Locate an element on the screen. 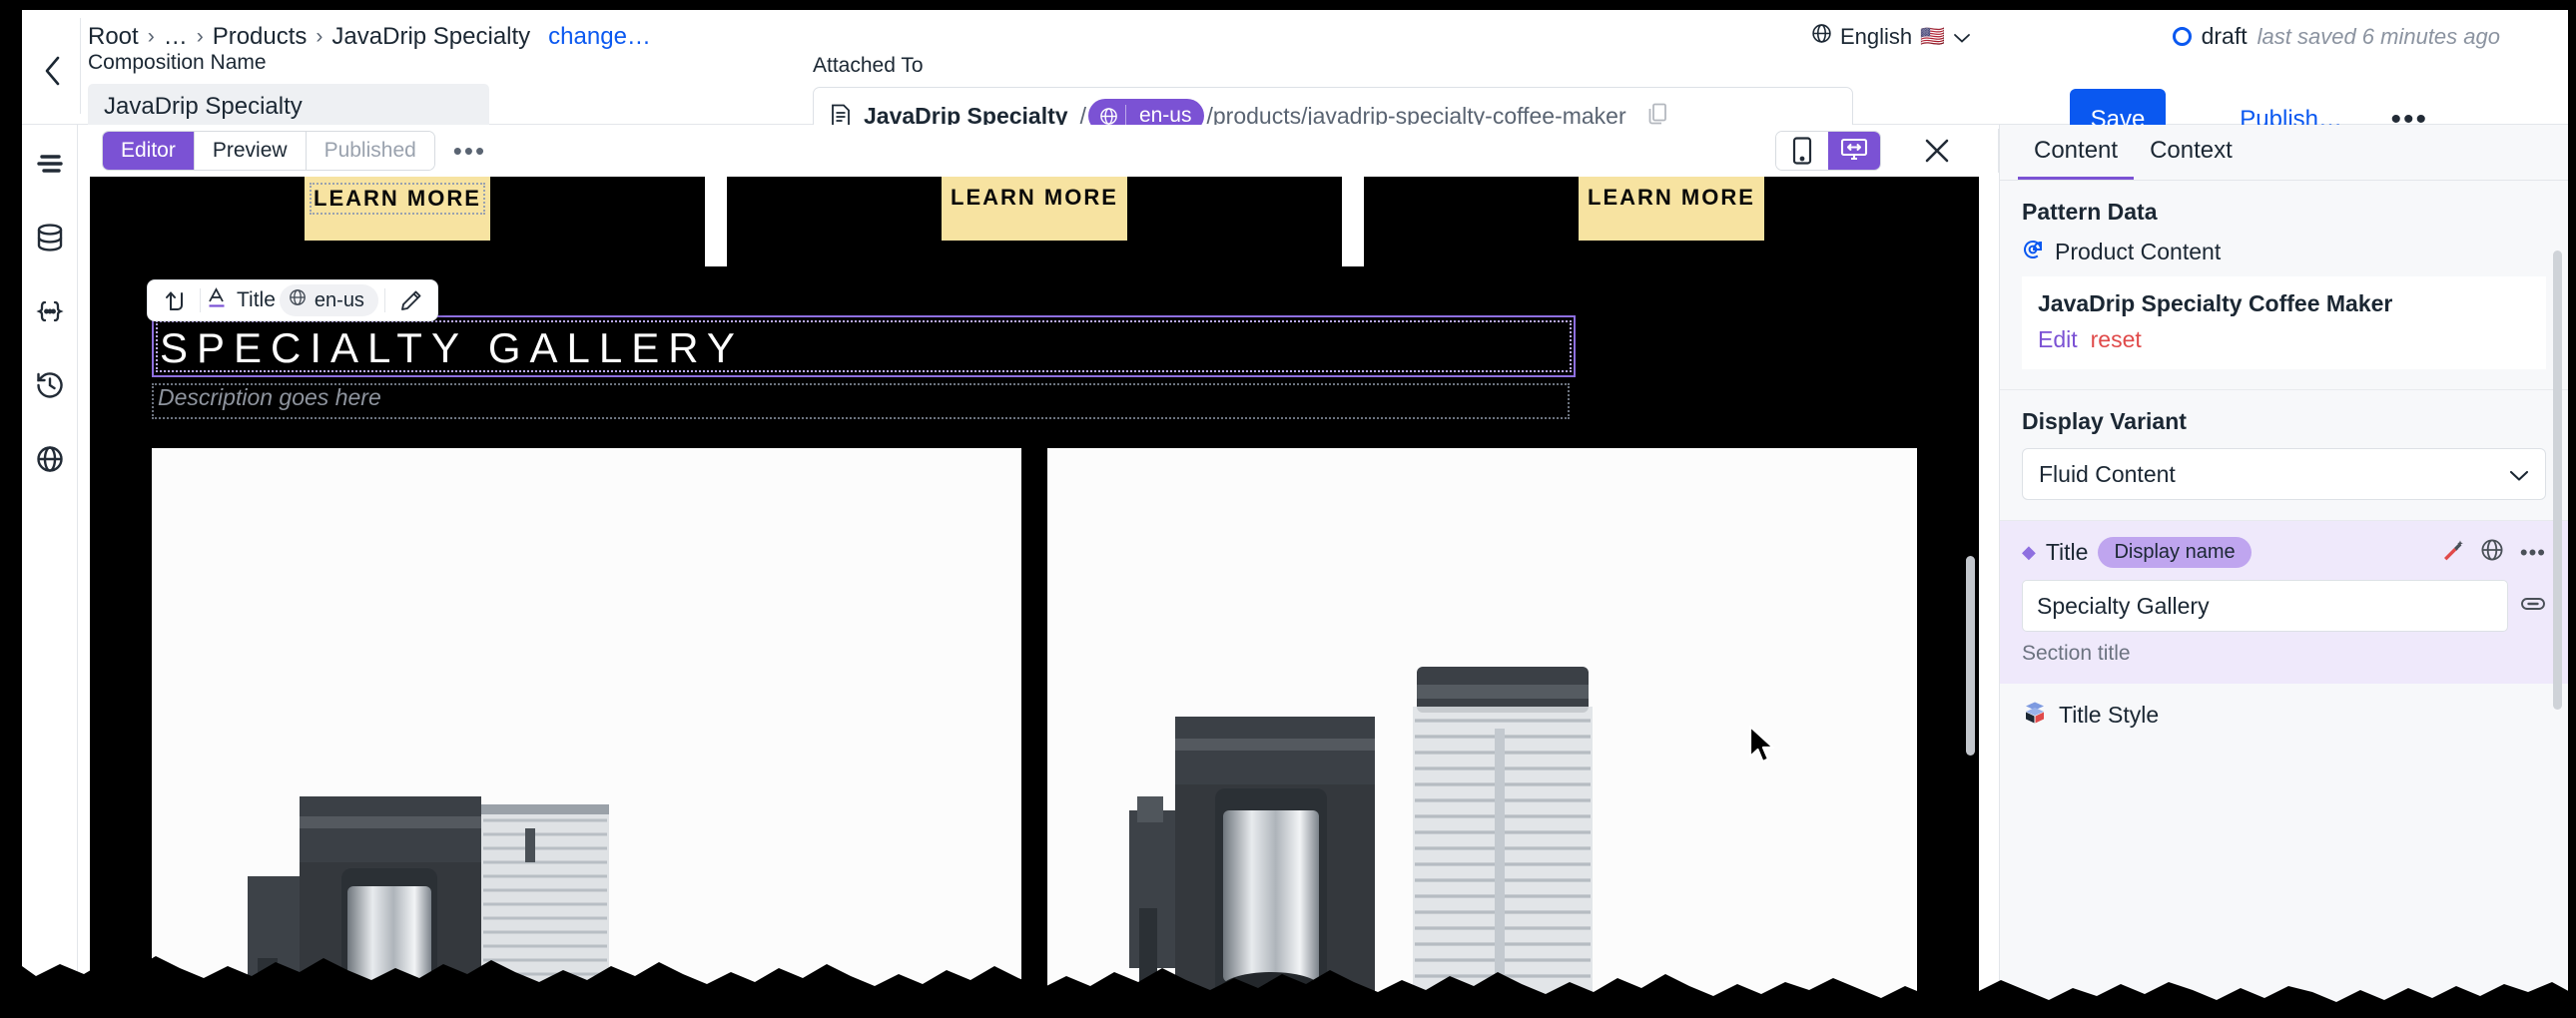 This screenshot has width=2576, height=1018. title-field-help: Section title is located at coordinates (2076, 653).